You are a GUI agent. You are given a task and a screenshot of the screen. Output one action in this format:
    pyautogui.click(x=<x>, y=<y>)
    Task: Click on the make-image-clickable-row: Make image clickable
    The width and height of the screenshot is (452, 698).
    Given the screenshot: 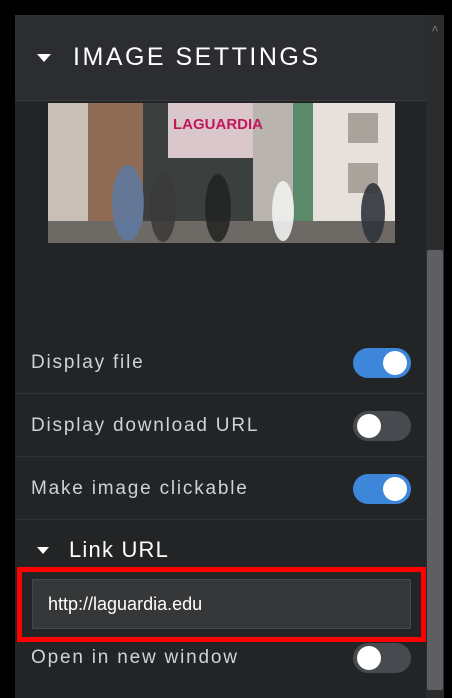 What is the action you would take?
    pyautogui.click(x=220, y=489)
    